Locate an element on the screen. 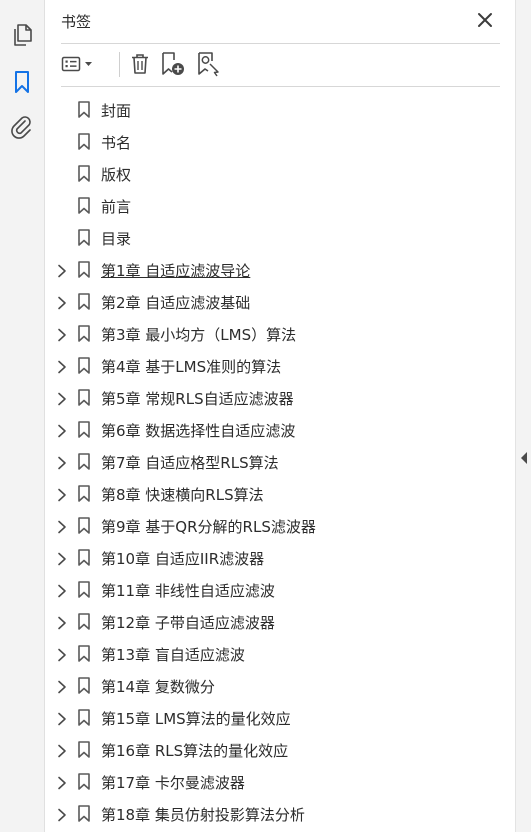 The height and width of the screenshot is (832, 531). bookmark-label: 第8章 快速横向RLS算法 is located at coordinates (182, 494).